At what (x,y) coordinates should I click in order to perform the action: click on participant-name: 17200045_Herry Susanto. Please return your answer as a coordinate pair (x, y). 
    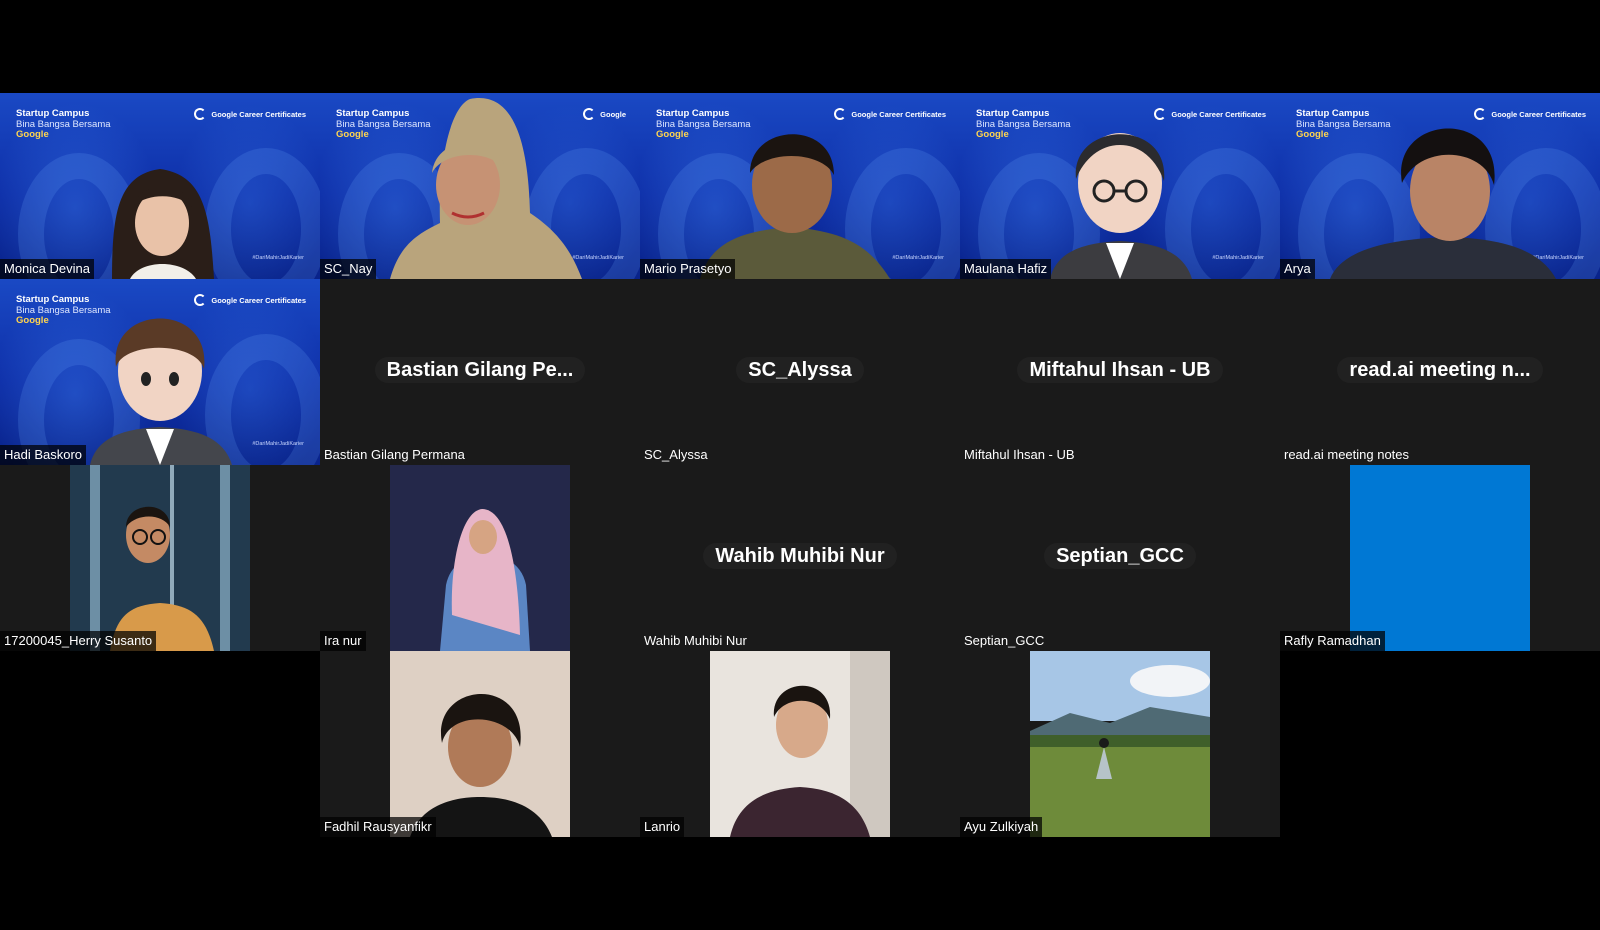
    Looking at the image, I should click on (78, 641).